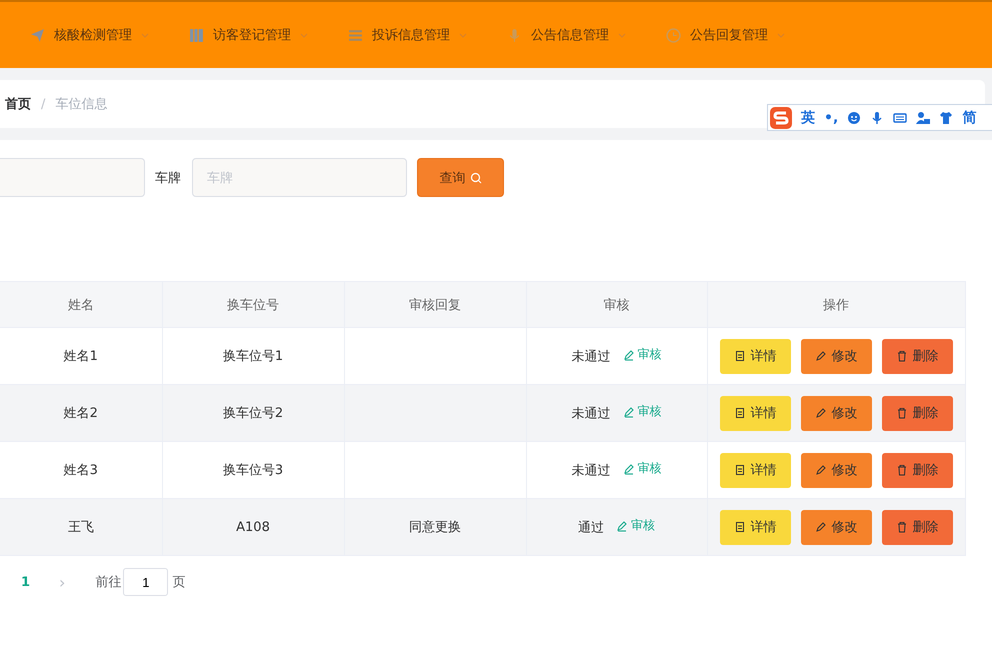  What do you see at coordinates (781, 117) in the screenshot?
I see `ime-logo-icon` at bounding box center [781, 117].